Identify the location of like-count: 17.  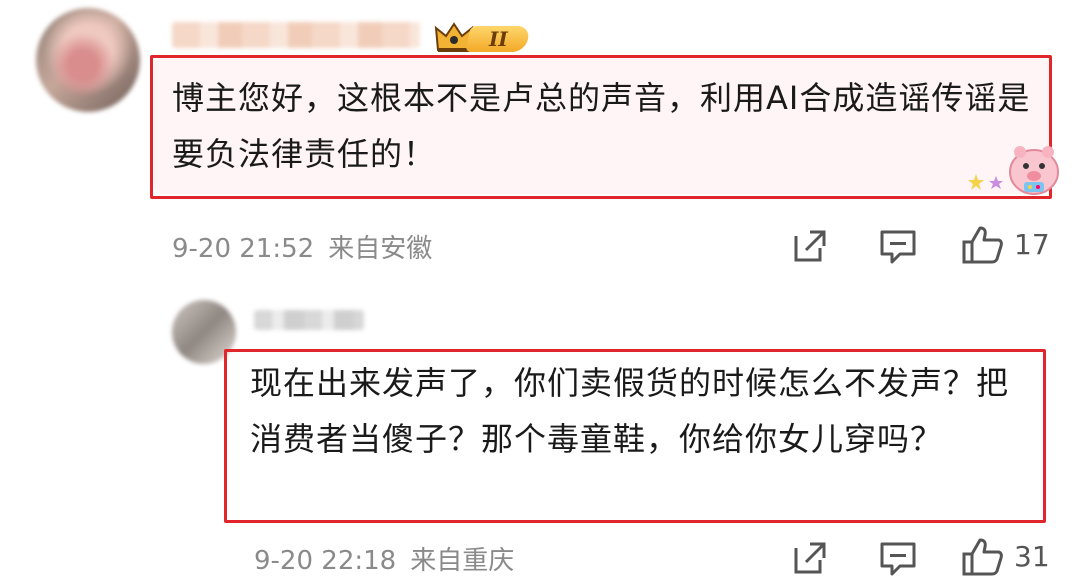
(1032, 244).